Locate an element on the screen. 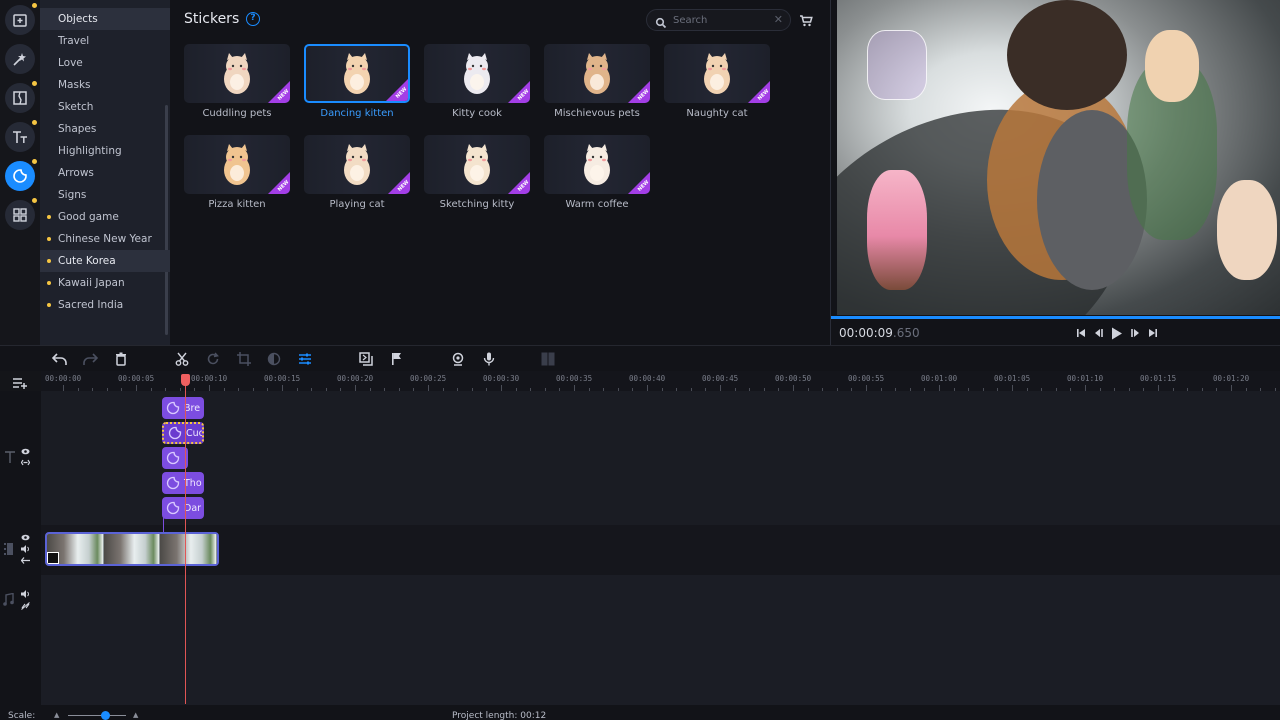 This screenshot has width=1280, height=720. rail-stickers-button is located at coordinates (21, 175).